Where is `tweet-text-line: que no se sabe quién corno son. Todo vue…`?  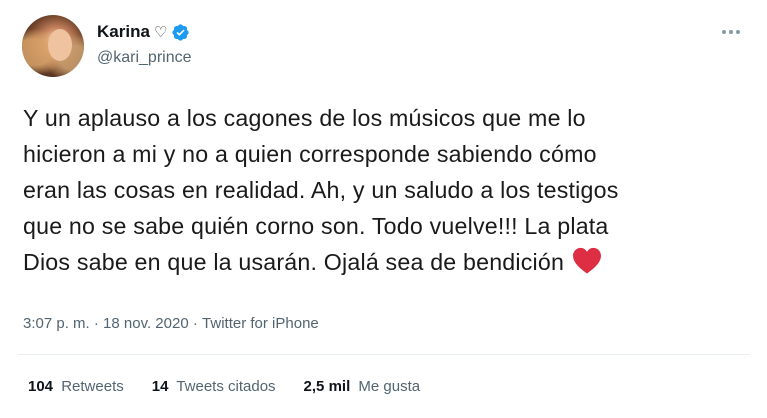 tweet-text-line: que no se sabe quién corno son. Todo vue… is located at coordinates (316, 226).